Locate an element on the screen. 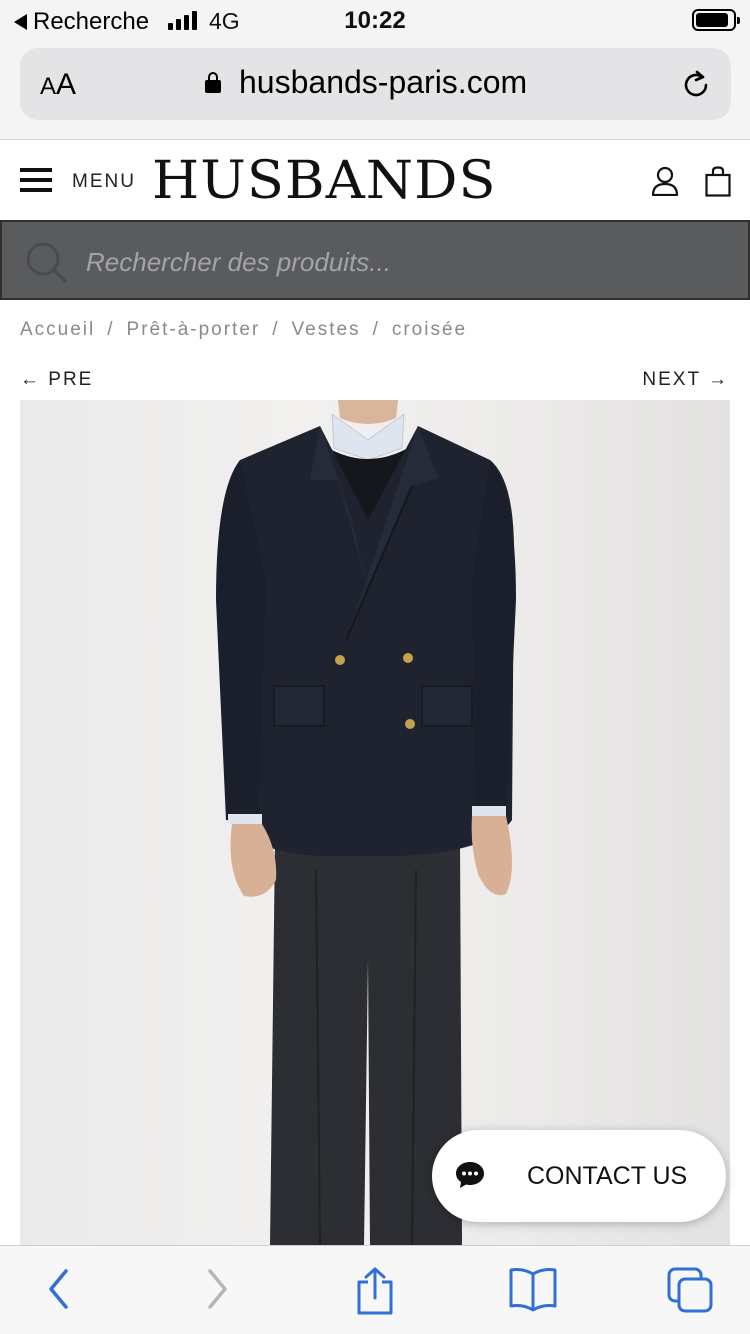 The width and height of the screenshot is (750, 1334). next-product-link: NEXT → is located at coordinates (685, 380).